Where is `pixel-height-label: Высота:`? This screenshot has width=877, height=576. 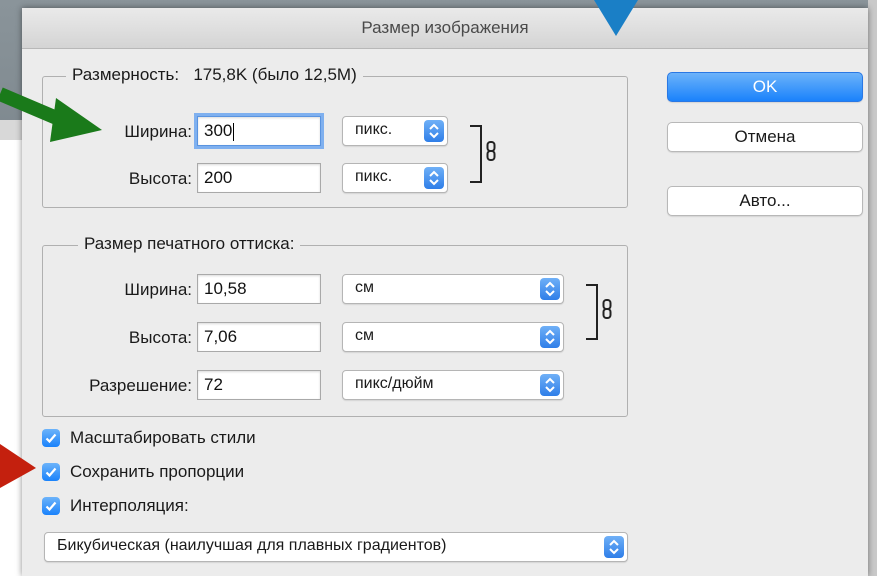
pixel-height-label: Высота: is located at coordinates (160, 178).